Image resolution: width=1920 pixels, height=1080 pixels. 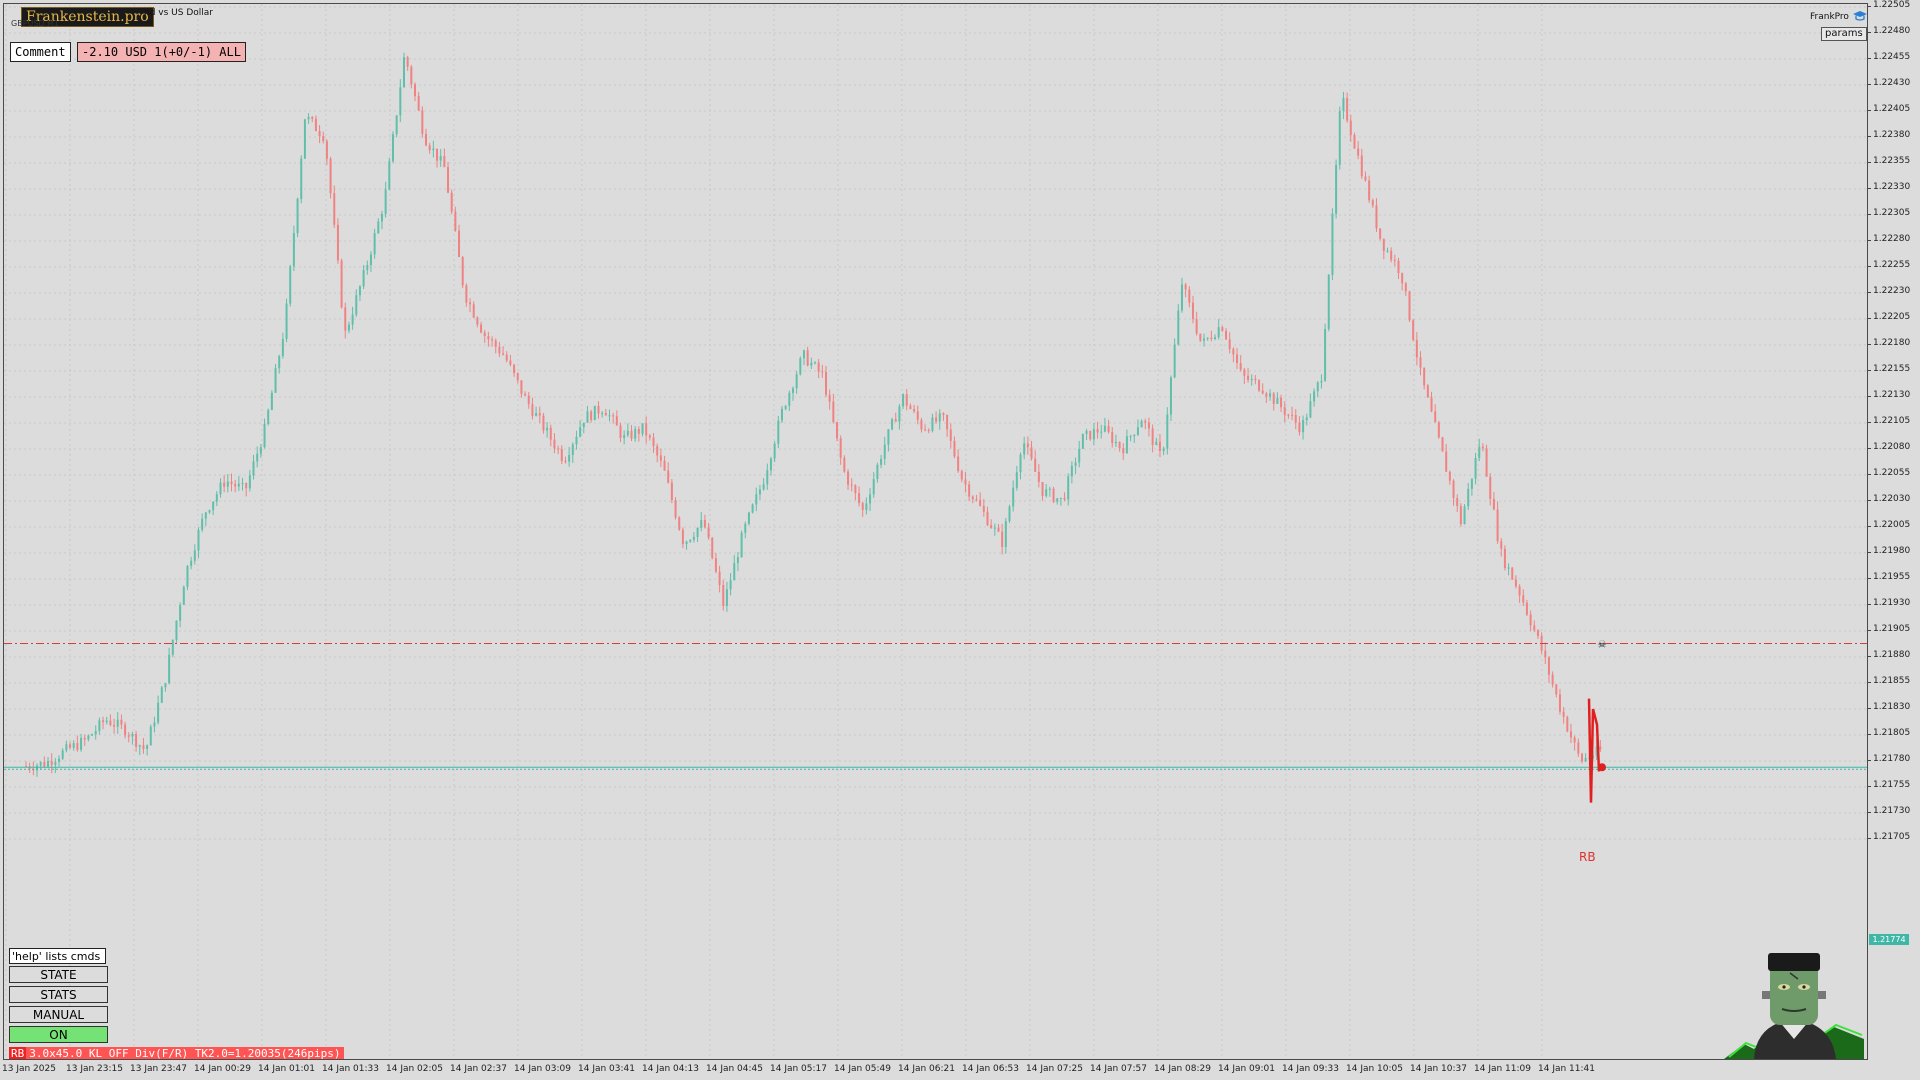 I want to click on time-tick-label: 14 Jan 11:41, so click(x=1566, y=1069).